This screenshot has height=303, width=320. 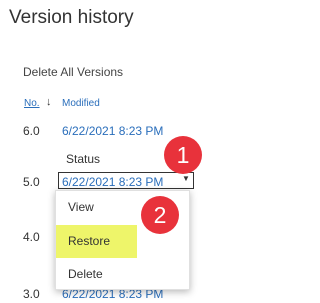 I want to click on version-number: 6.0, so click(x=31, y=131).